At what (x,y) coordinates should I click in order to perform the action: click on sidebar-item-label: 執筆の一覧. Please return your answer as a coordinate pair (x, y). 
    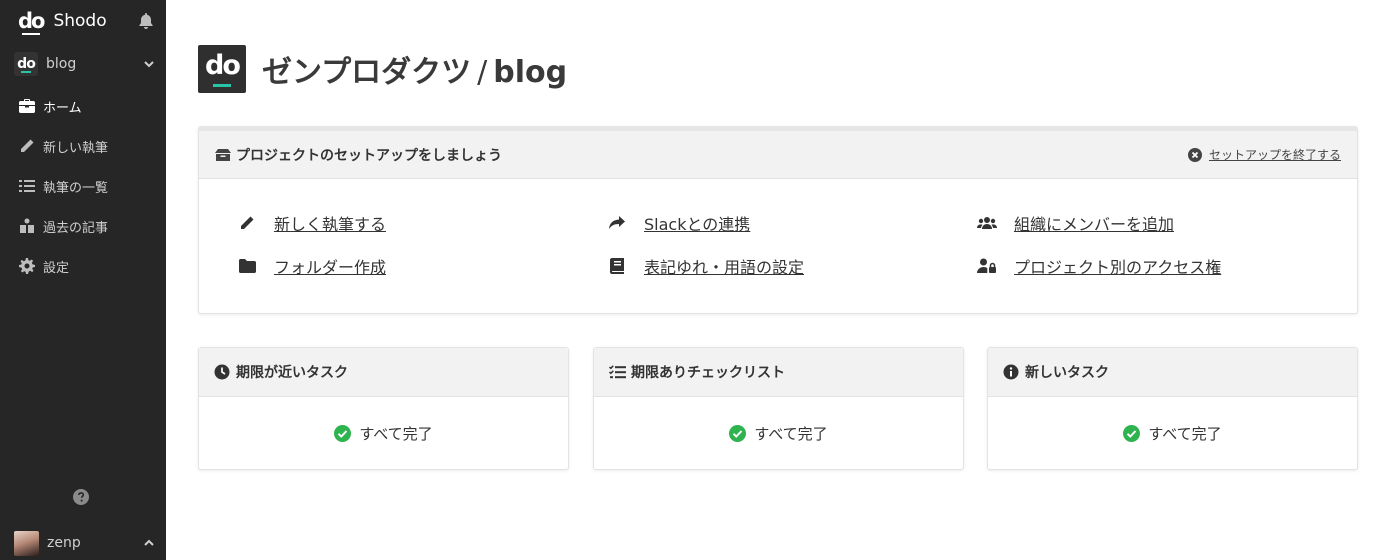
    Looking at the image, I should click on (76, 188).